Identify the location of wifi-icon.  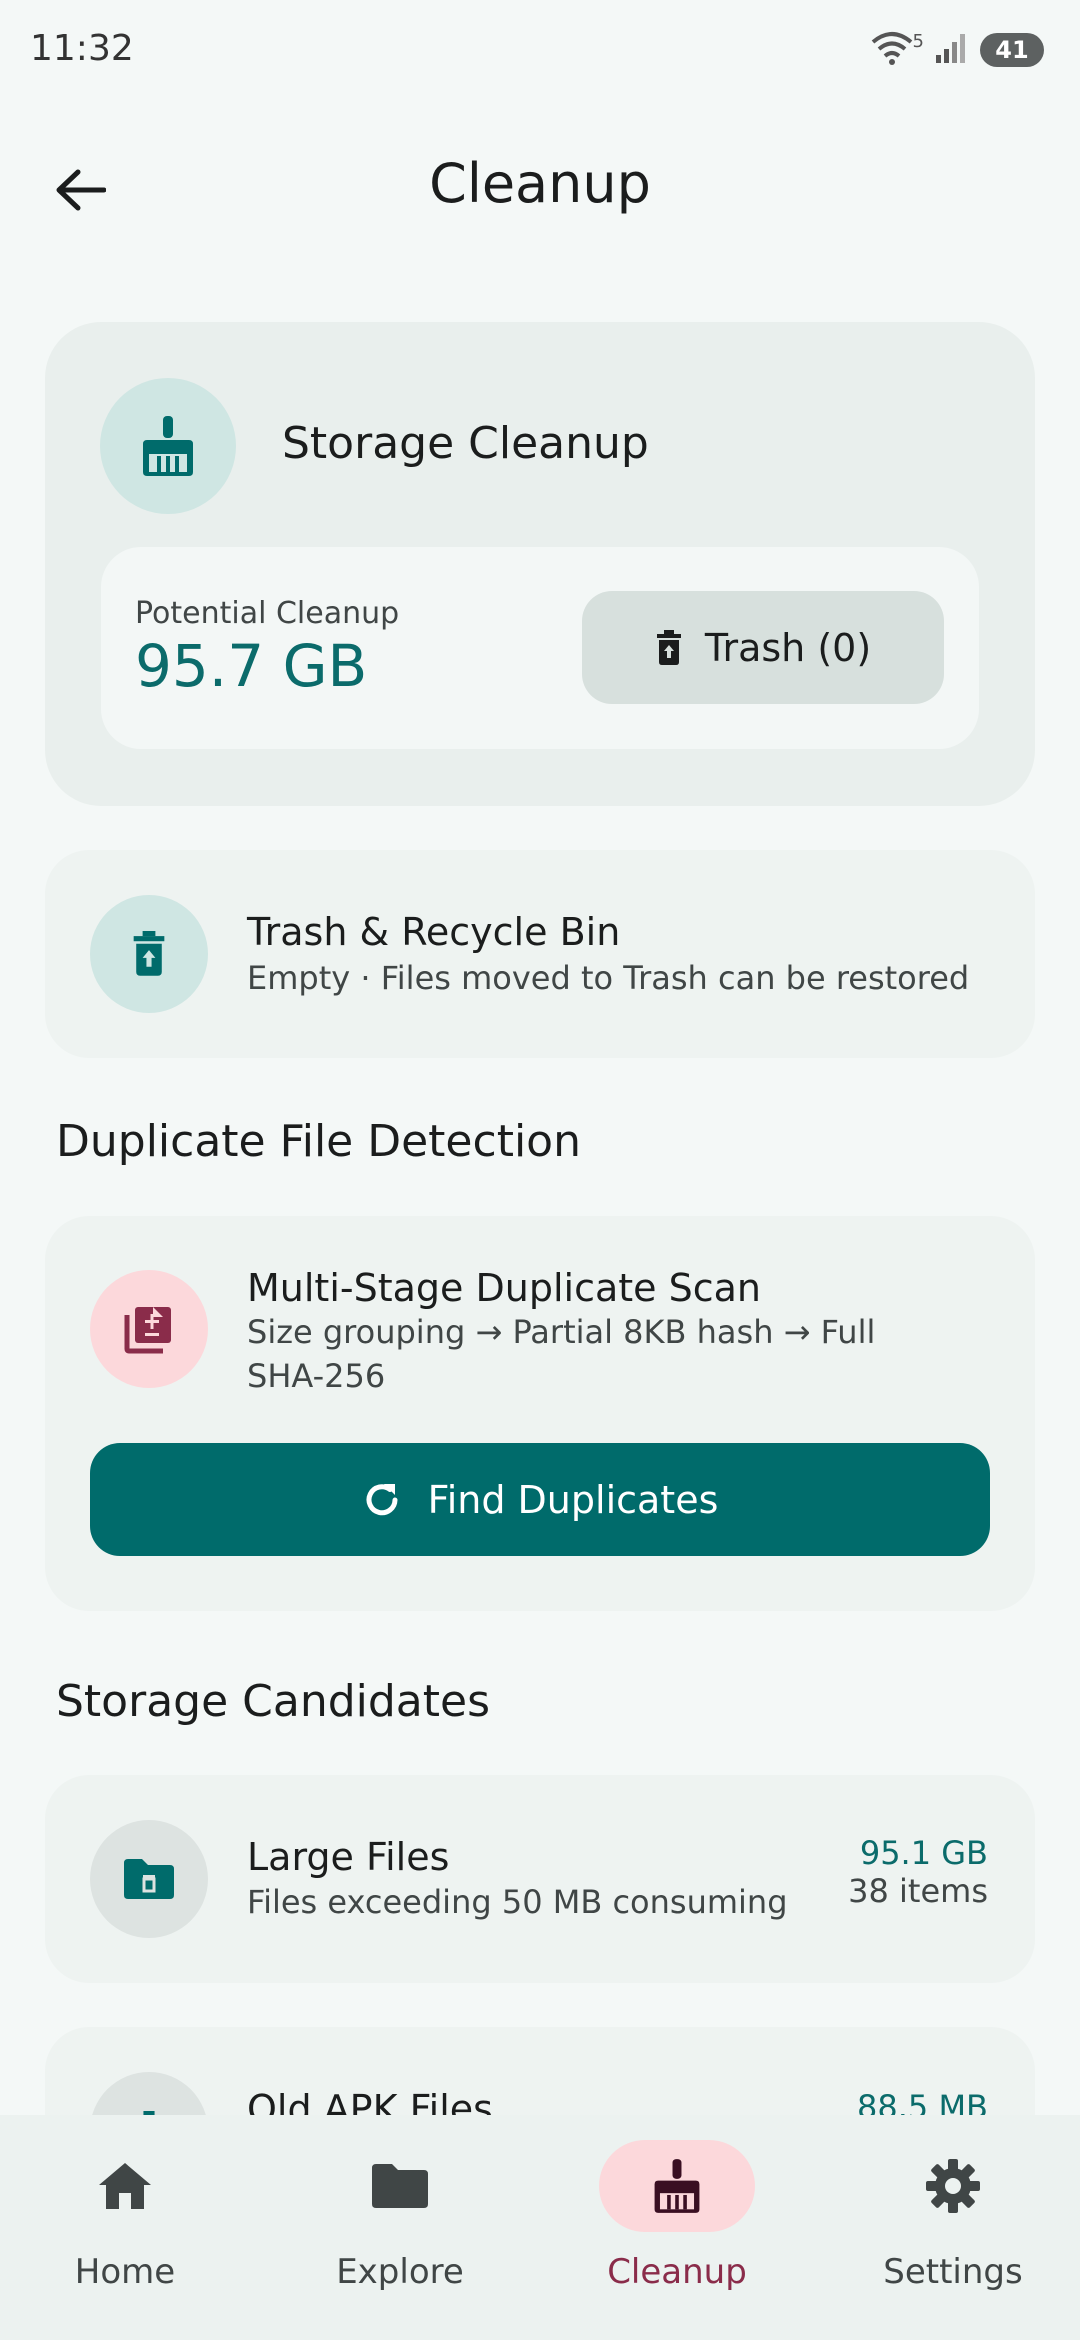
(892, 50).